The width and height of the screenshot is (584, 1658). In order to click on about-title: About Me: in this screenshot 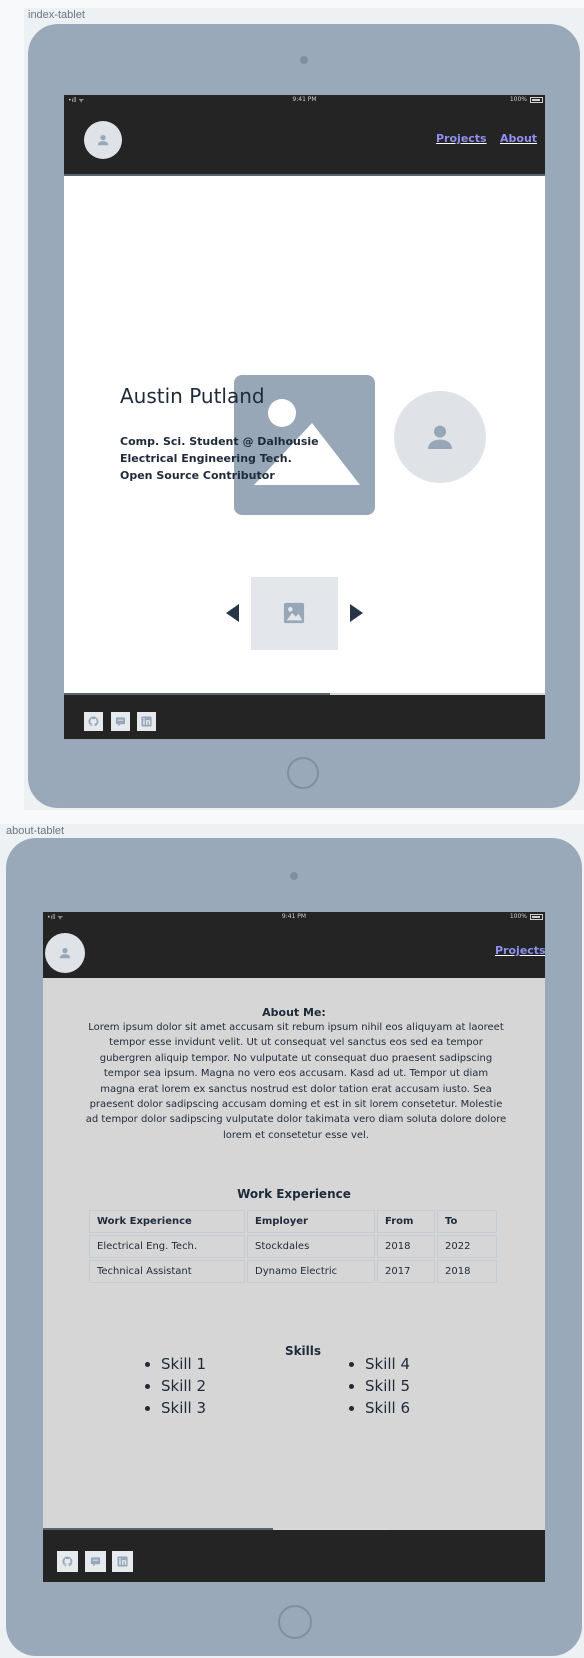, I will do `click(294, 1012)`.